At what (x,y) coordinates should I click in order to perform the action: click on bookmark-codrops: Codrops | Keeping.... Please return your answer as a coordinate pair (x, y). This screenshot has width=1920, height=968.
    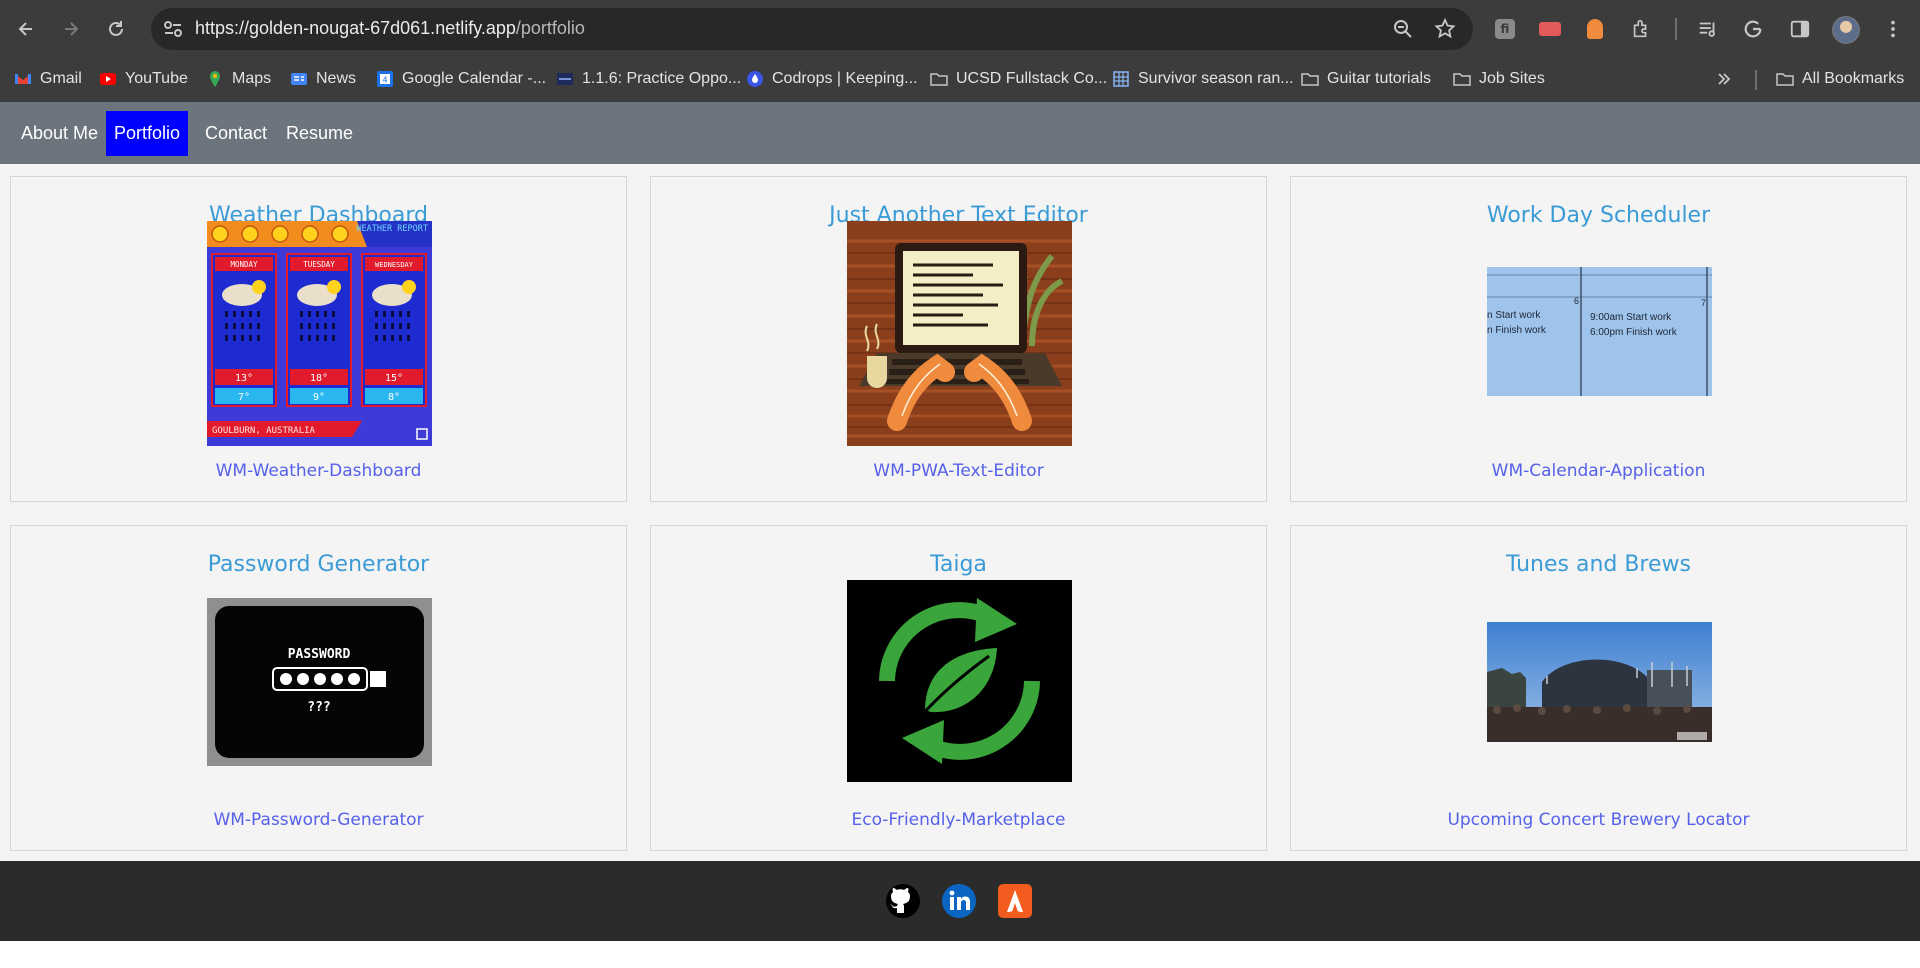
    Looking at the image, I should click on (832, 79).